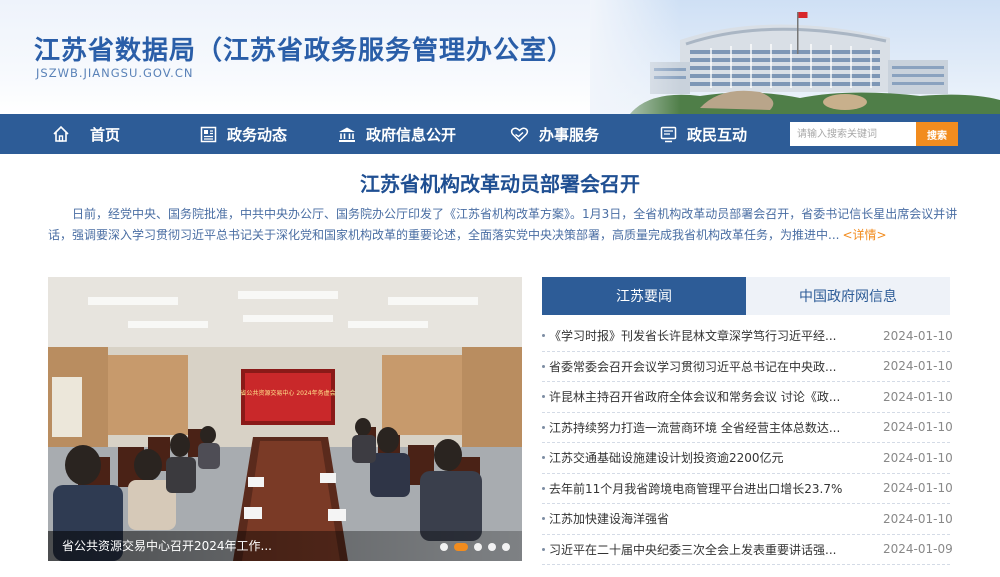 Image resolution: width=1000 pixels, height=577 pixels. I want to click on news-tabs: 江苏要闻 中国政府网信息, so click(746, 296).